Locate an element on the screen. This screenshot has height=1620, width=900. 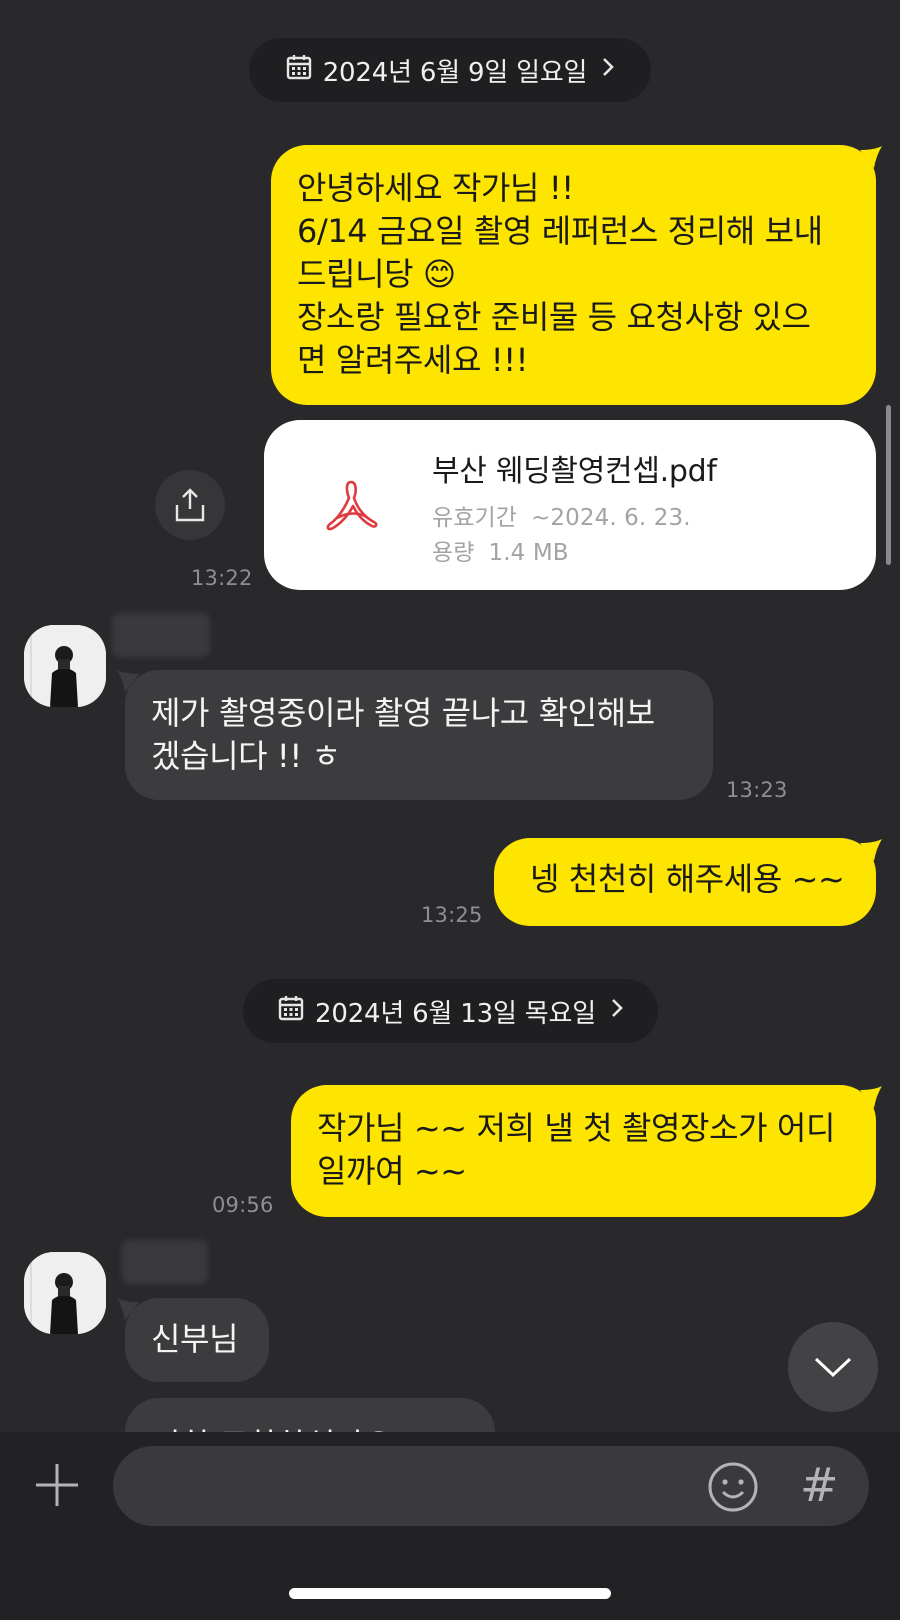
message-line: 안녕하세요 작가님 !! is located at coordinates (435, 188).